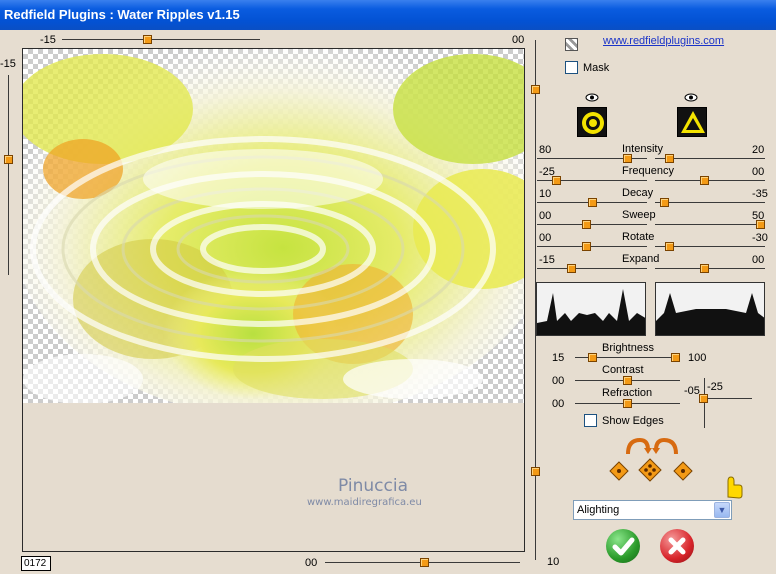 This screenshot has width=776, height=574. What do you see at coordinates (545, 150) in the screenshot?
I see `param-left-value: 80` at bounding box center [545, 150].